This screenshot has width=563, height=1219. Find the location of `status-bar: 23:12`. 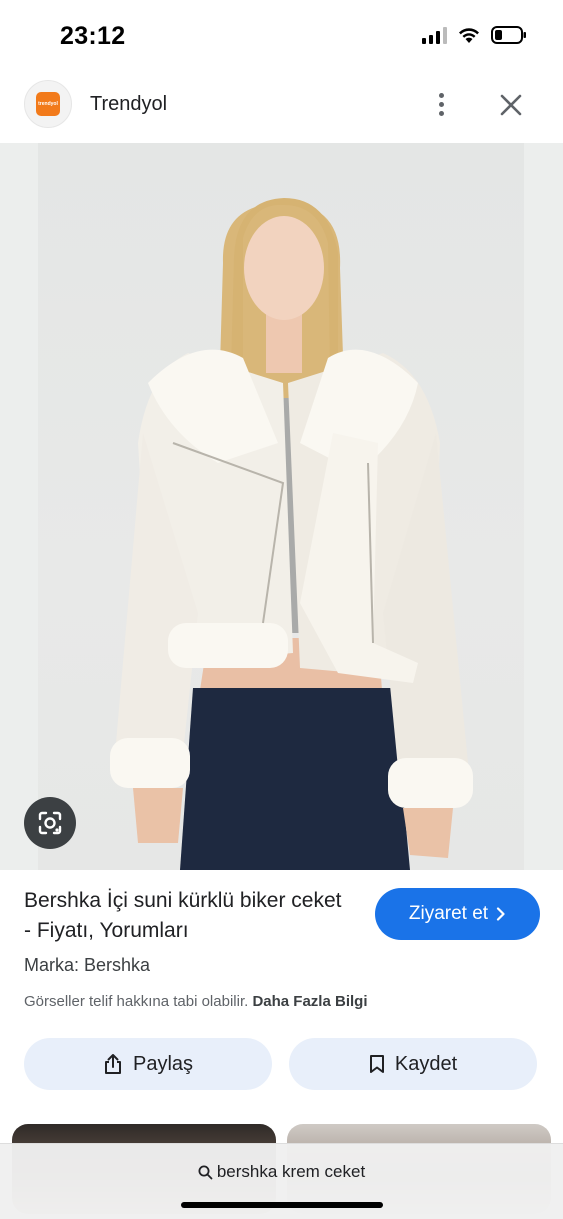

status-bar: 23:12 is located at coordinates (281, 38).